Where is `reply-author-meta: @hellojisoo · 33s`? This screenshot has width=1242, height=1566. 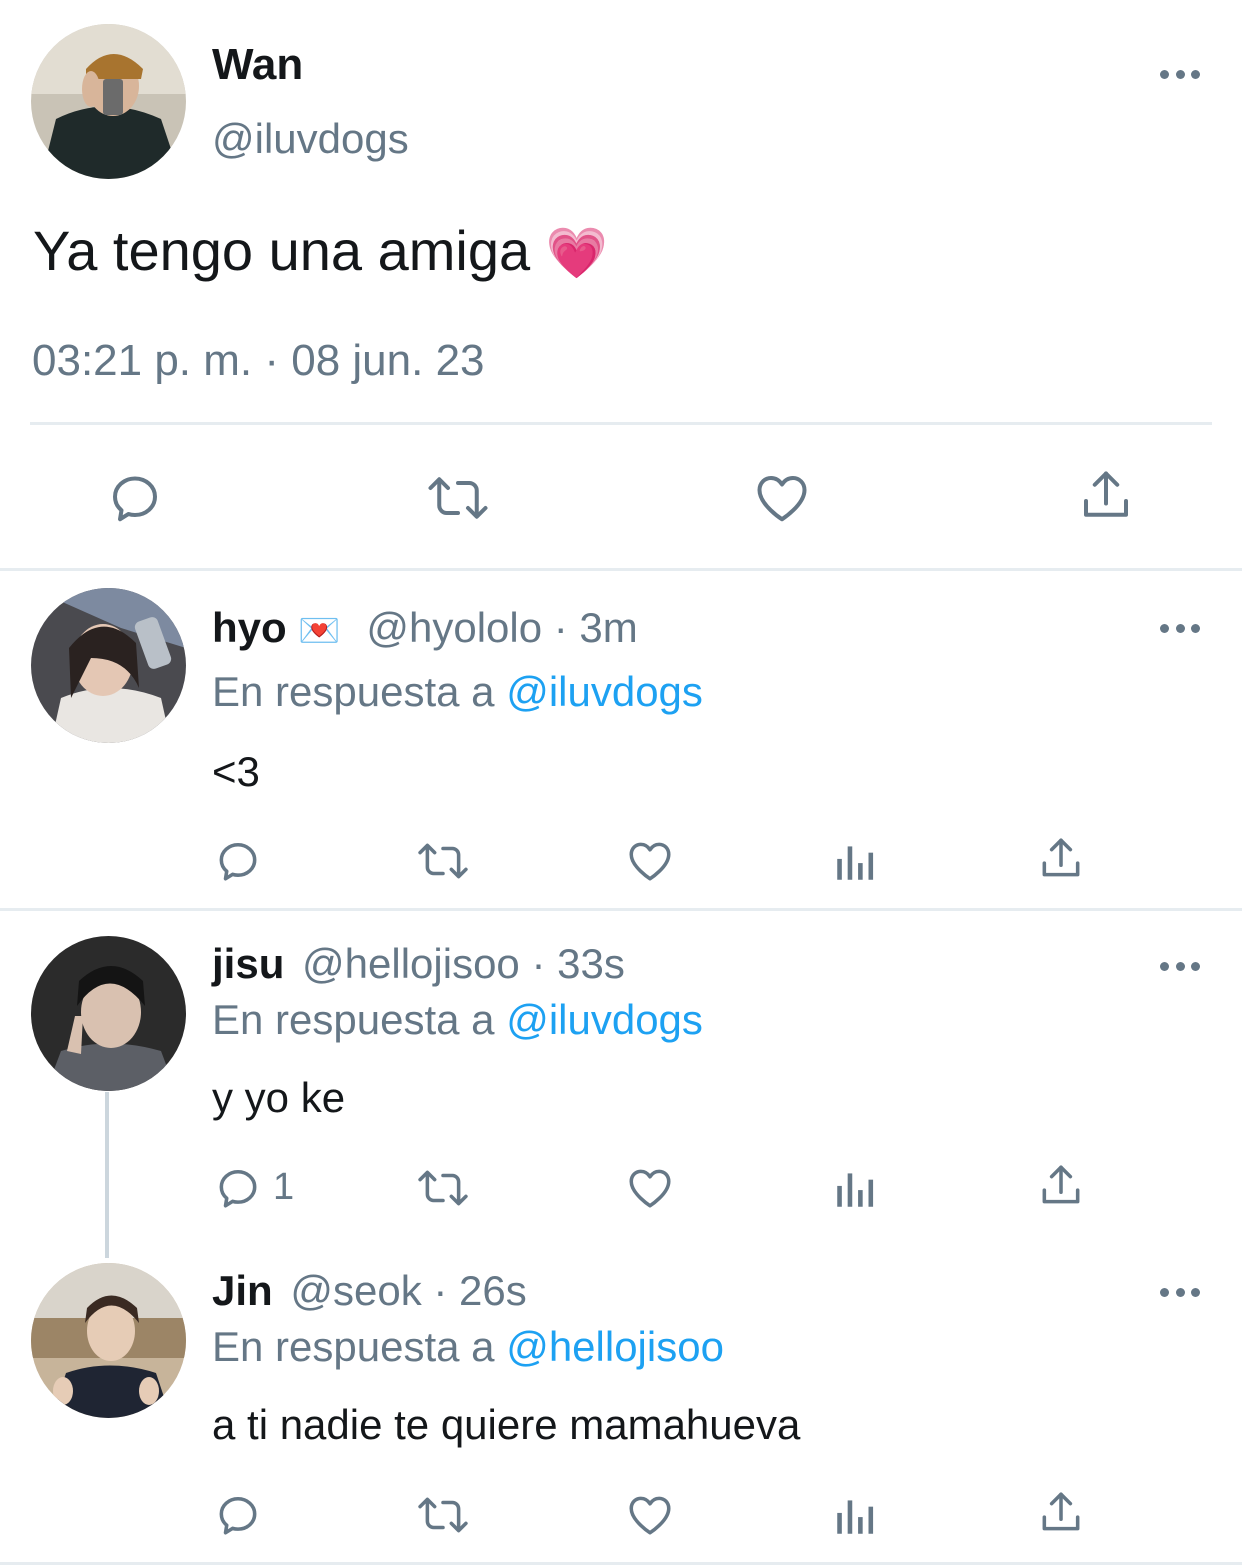 reply-author-meta: @hellojisoo · 33s is located at coordinates (463, 963).